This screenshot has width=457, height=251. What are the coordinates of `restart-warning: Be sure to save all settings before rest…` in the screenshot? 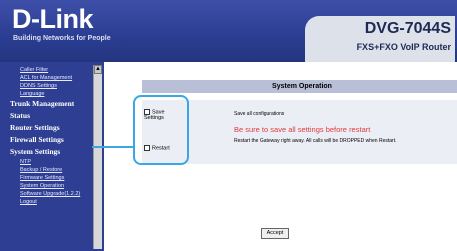 It's located at (302, 129).